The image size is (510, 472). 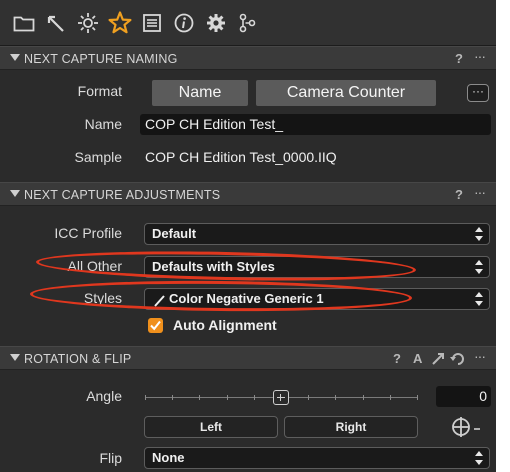 I want to click on auto-alignment-label: Auto Alignment, so click(x=225, y=325).